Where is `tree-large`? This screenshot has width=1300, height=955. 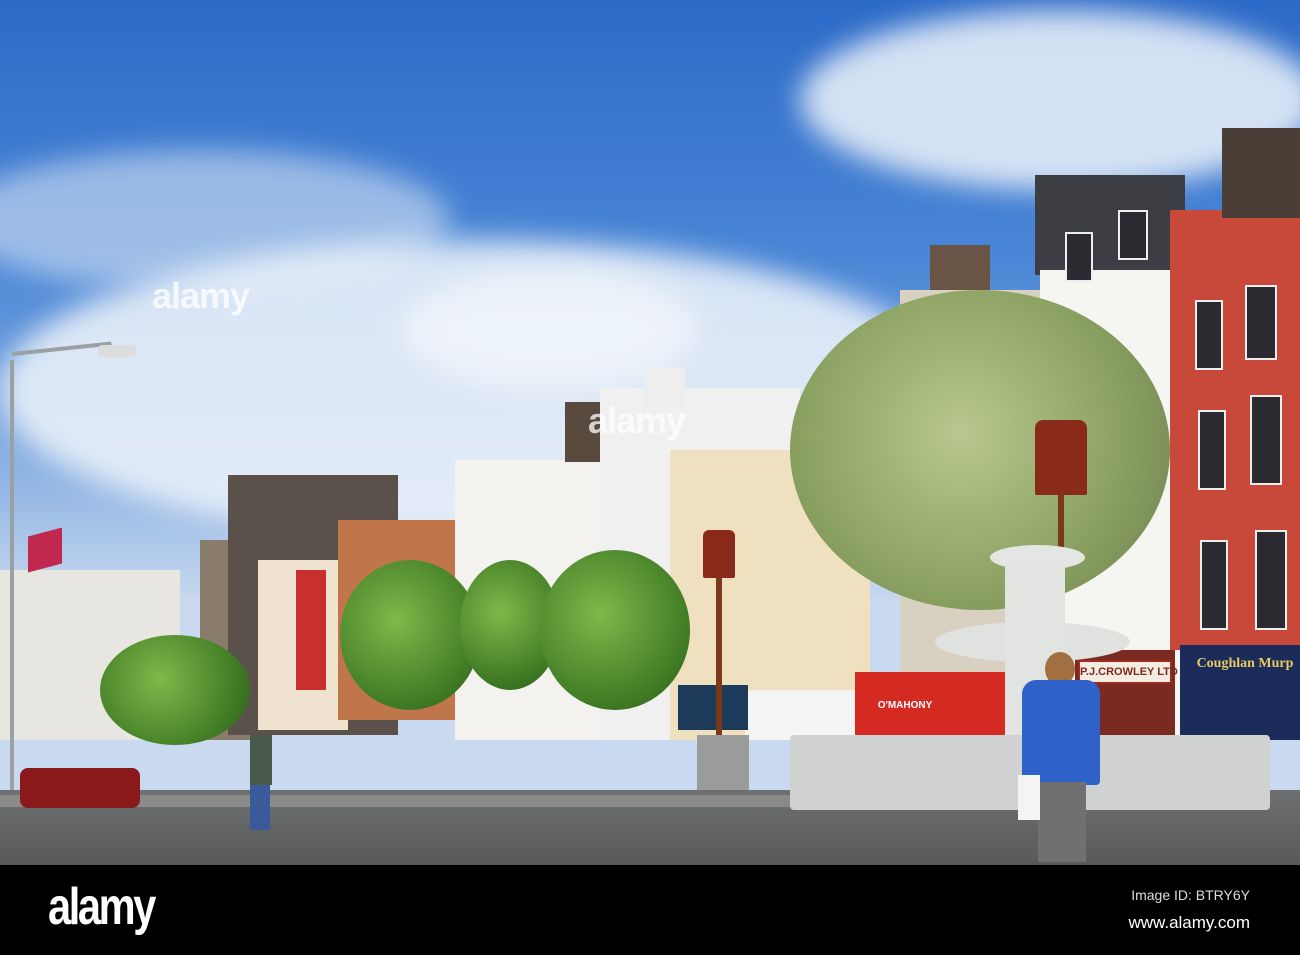 tree-large is located at coordinates (980, 450).